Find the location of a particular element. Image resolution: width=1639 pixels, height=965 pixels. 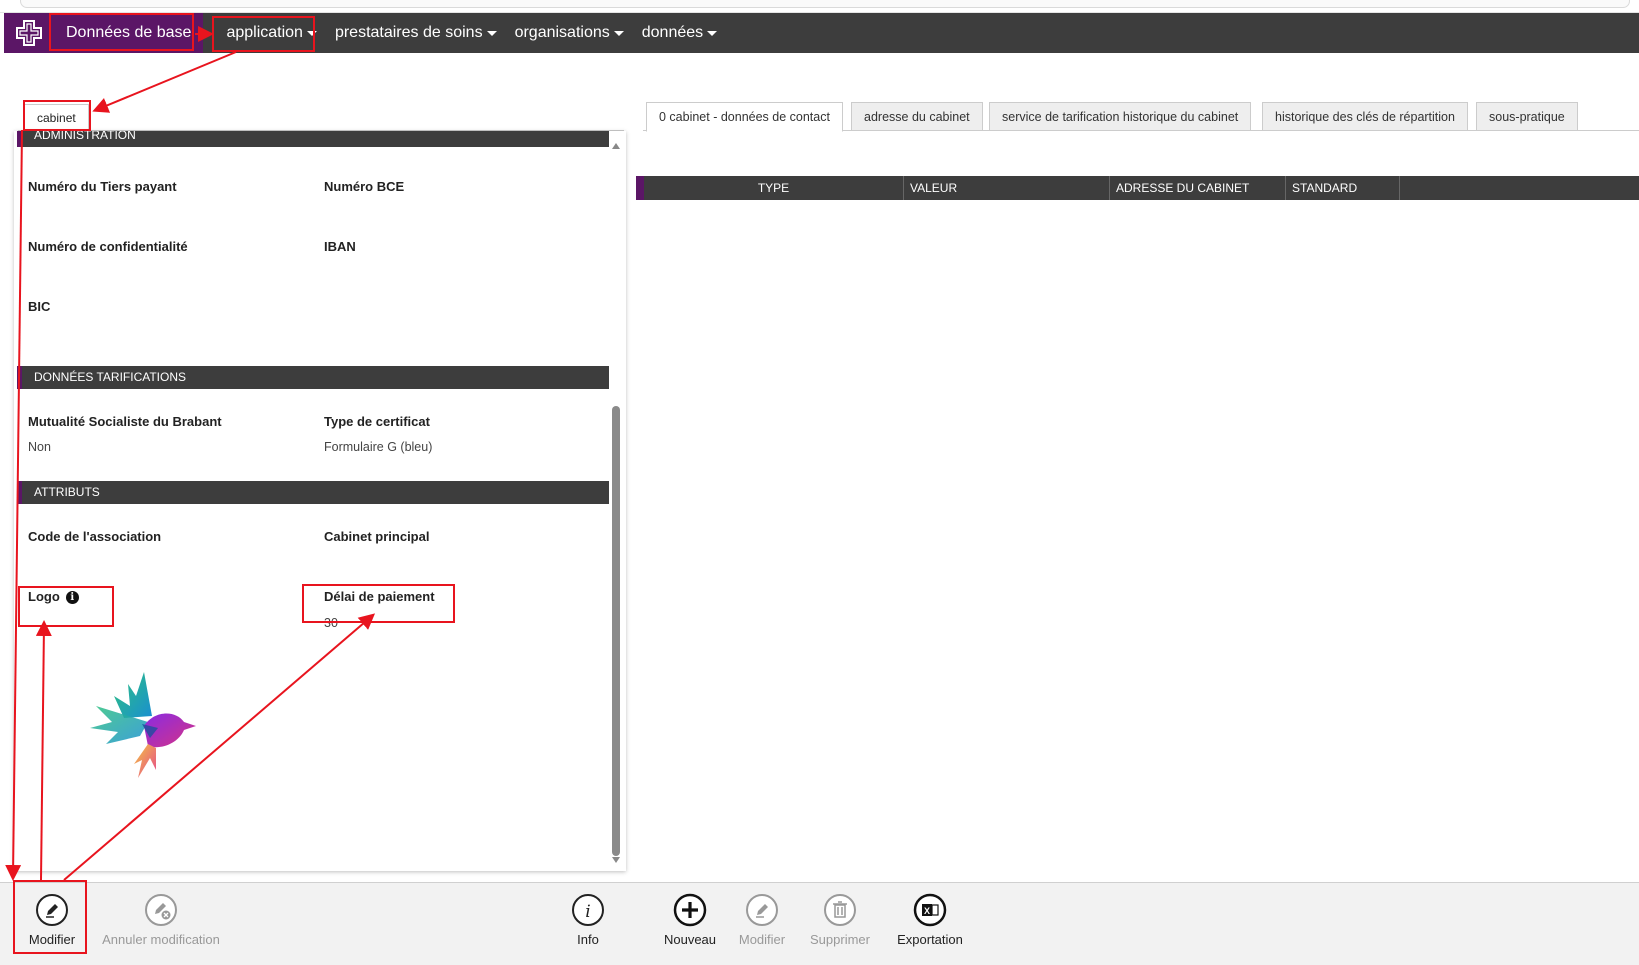

exportation-button: X Exportation is located at coordinates (930, 924).